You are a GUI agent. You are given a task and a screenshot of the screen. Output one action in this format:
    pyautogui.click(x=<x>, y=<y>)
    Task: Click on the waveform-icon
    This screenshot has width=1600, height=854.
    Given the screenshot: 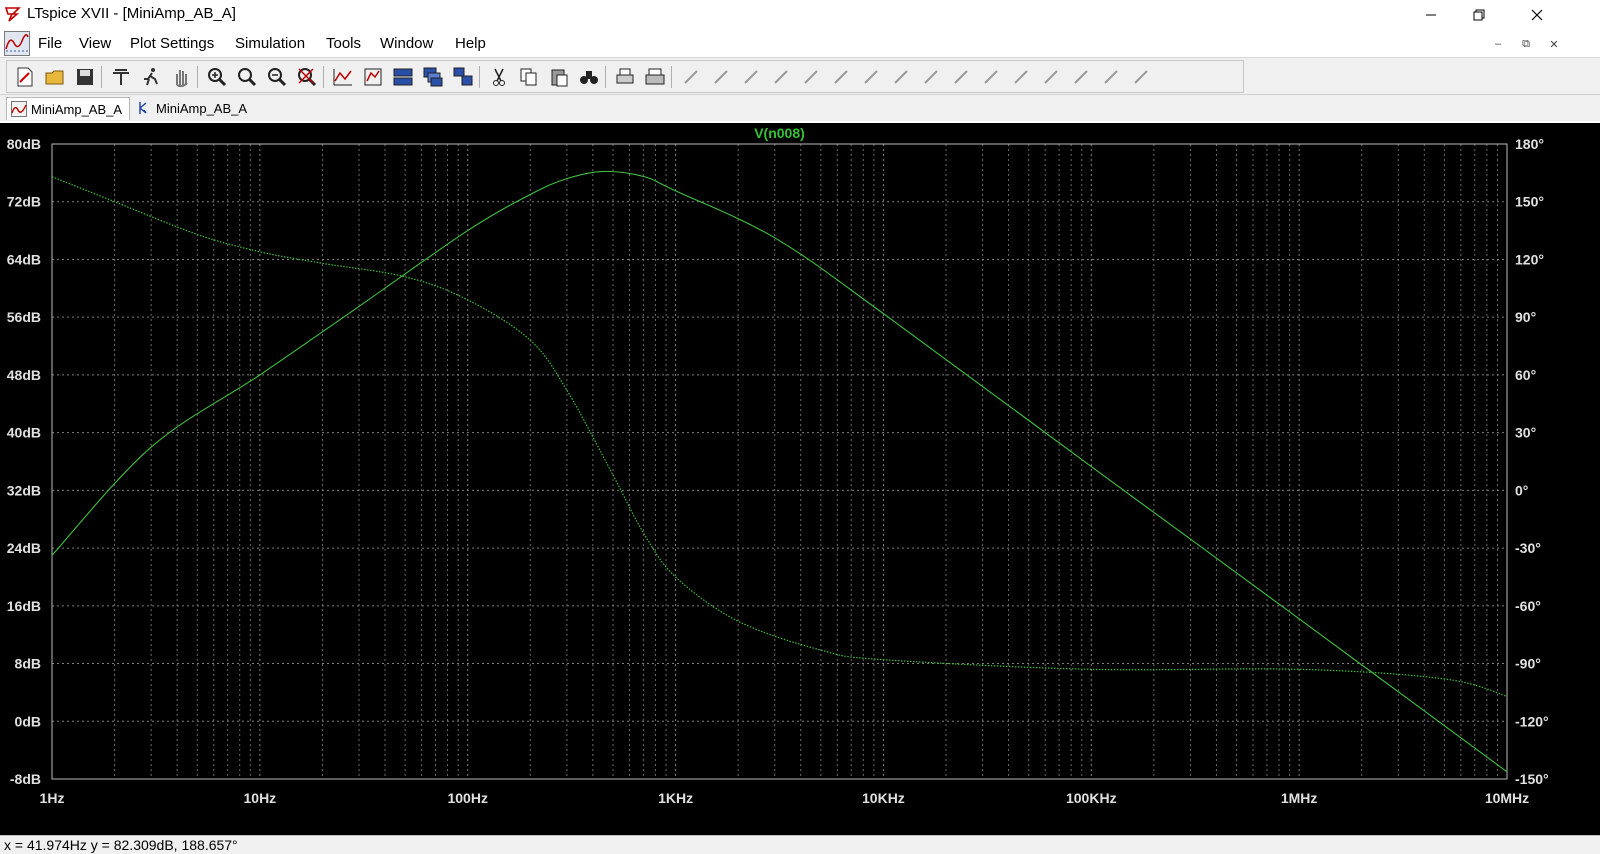 What is the action you would take?
    pyautogui.click(x=19, y=109)
    